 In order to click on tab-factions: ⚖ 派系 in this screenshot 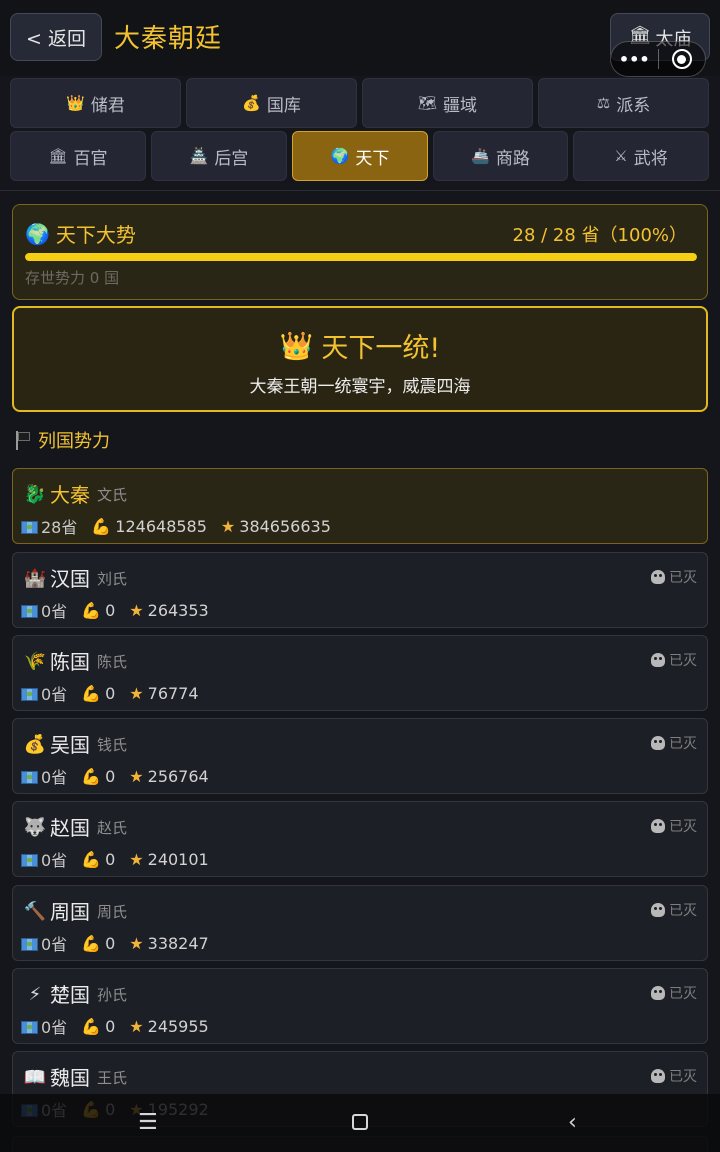, I will do `click(623, 103)`.